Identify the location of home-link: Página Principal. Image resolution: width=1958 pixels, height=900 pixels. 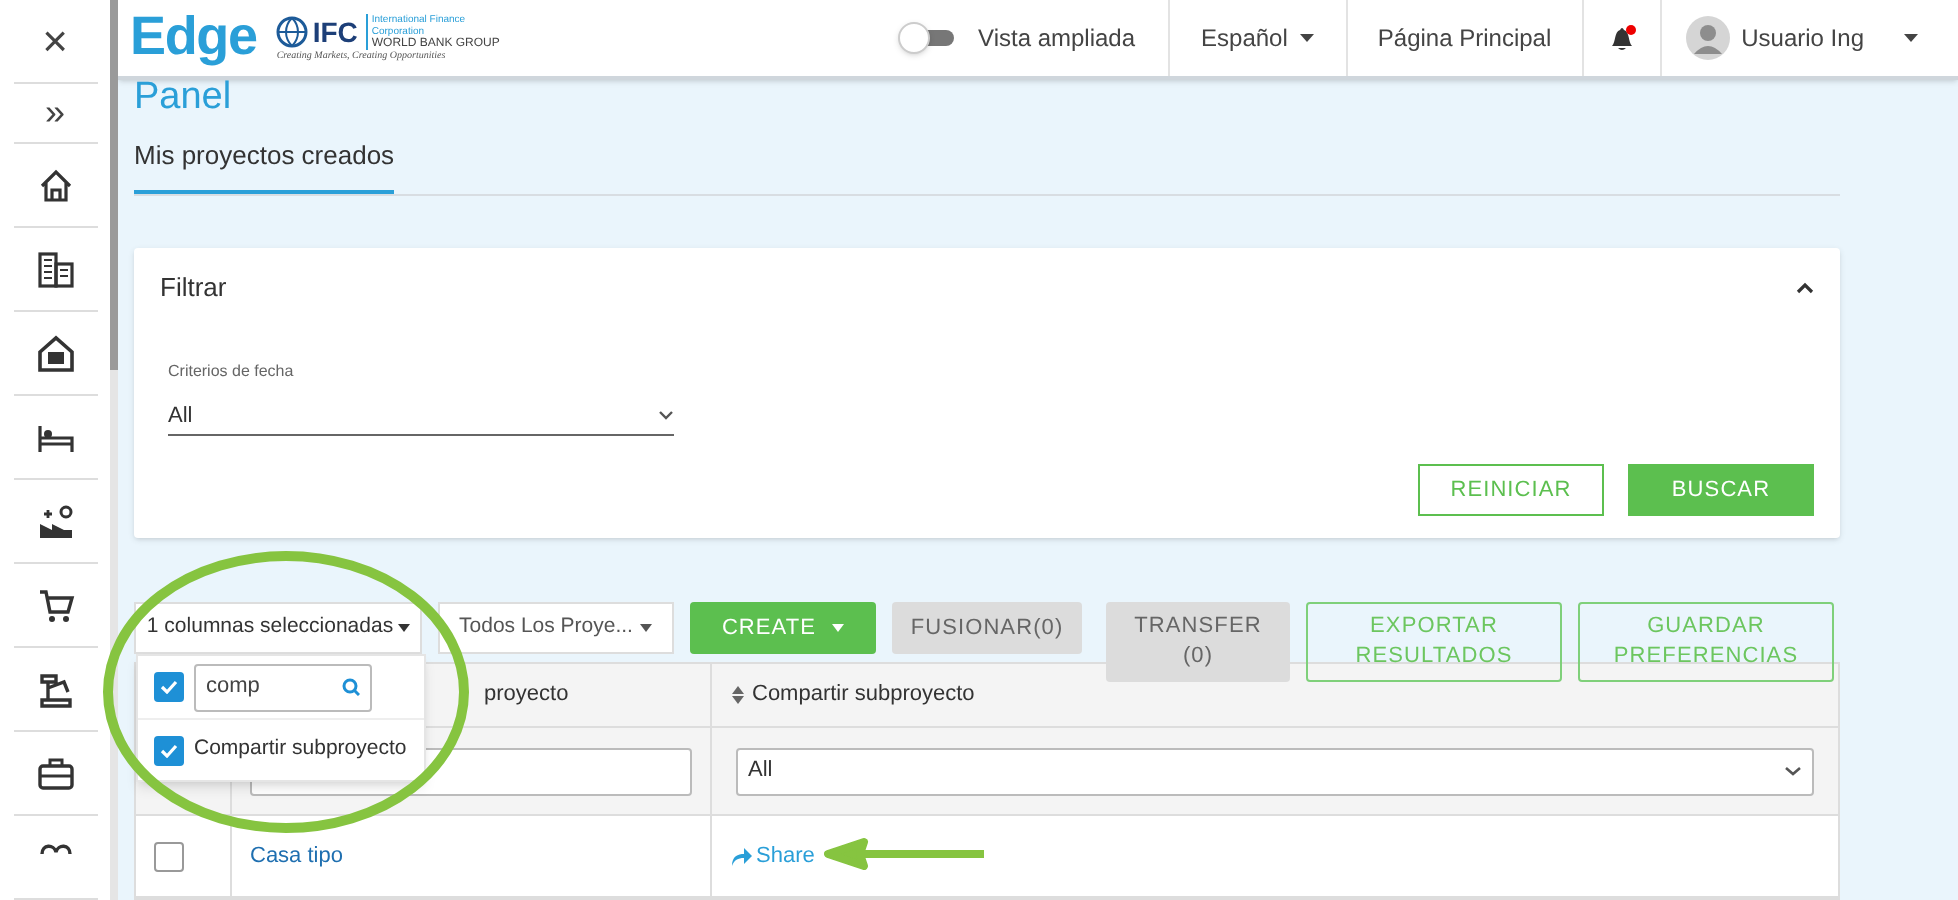
(1465, 37).